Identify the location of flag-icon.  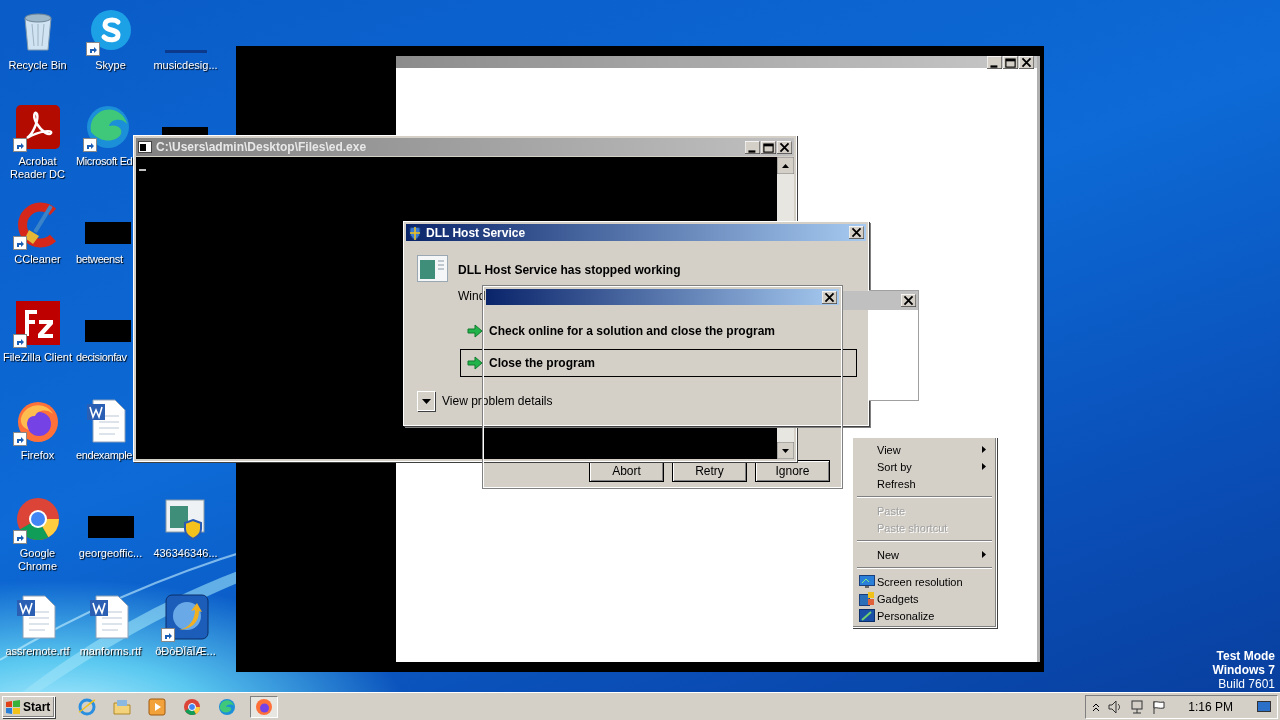
(1159, 706).